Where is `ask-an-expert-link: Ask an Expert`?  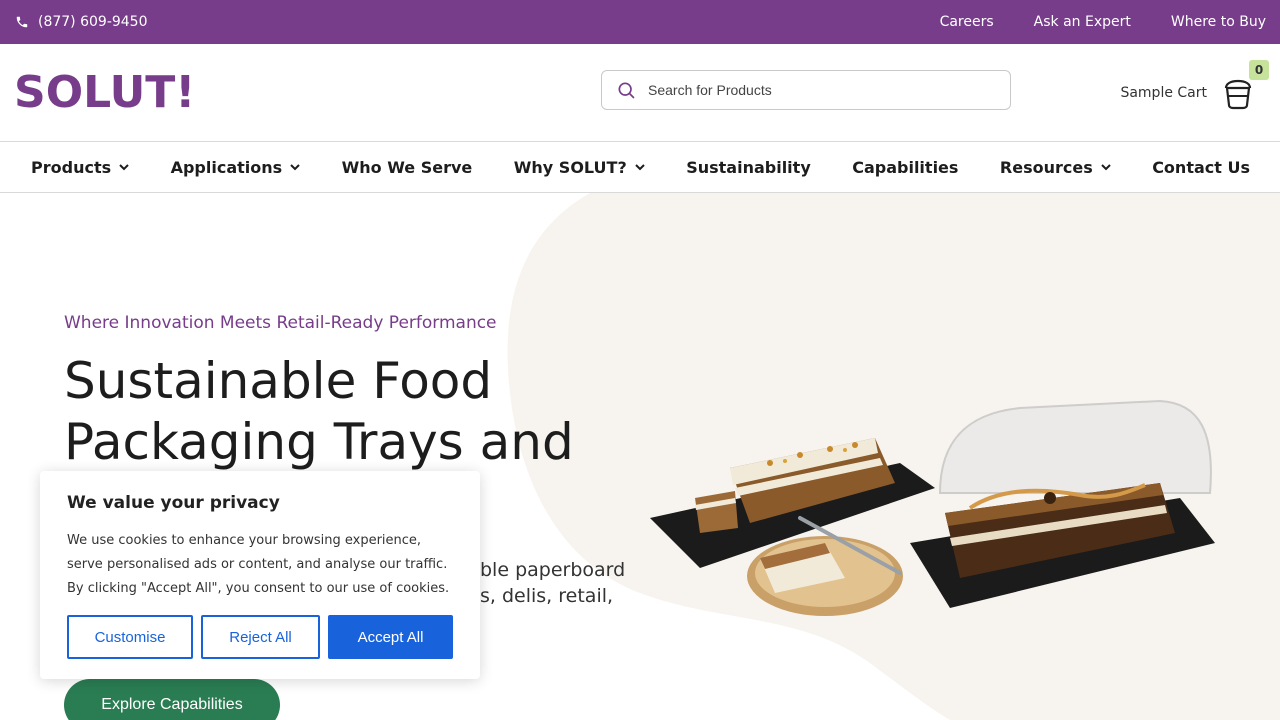
ask-an-expert-link: Ask an Expert is located at coordinates (1082, 22).